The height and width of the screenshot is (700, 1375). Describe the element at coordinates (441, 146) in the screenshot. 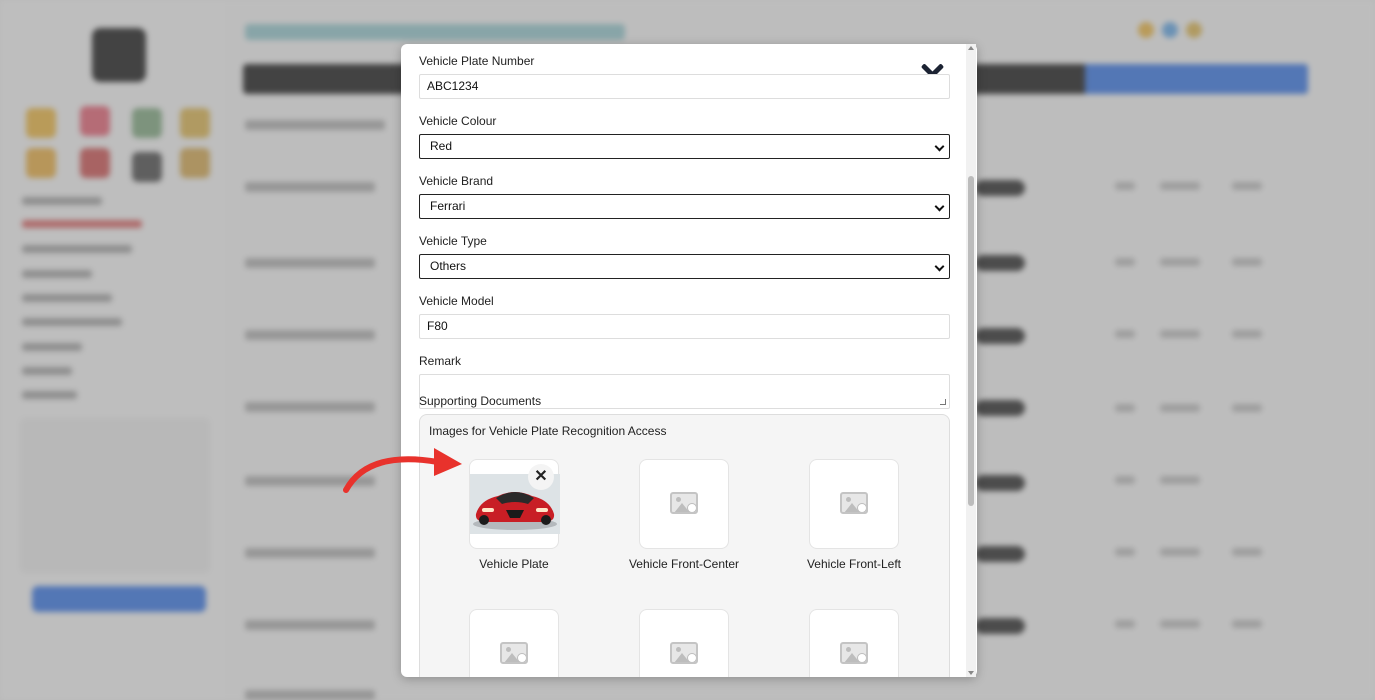

I see `colour-select-value: Red` at that location.